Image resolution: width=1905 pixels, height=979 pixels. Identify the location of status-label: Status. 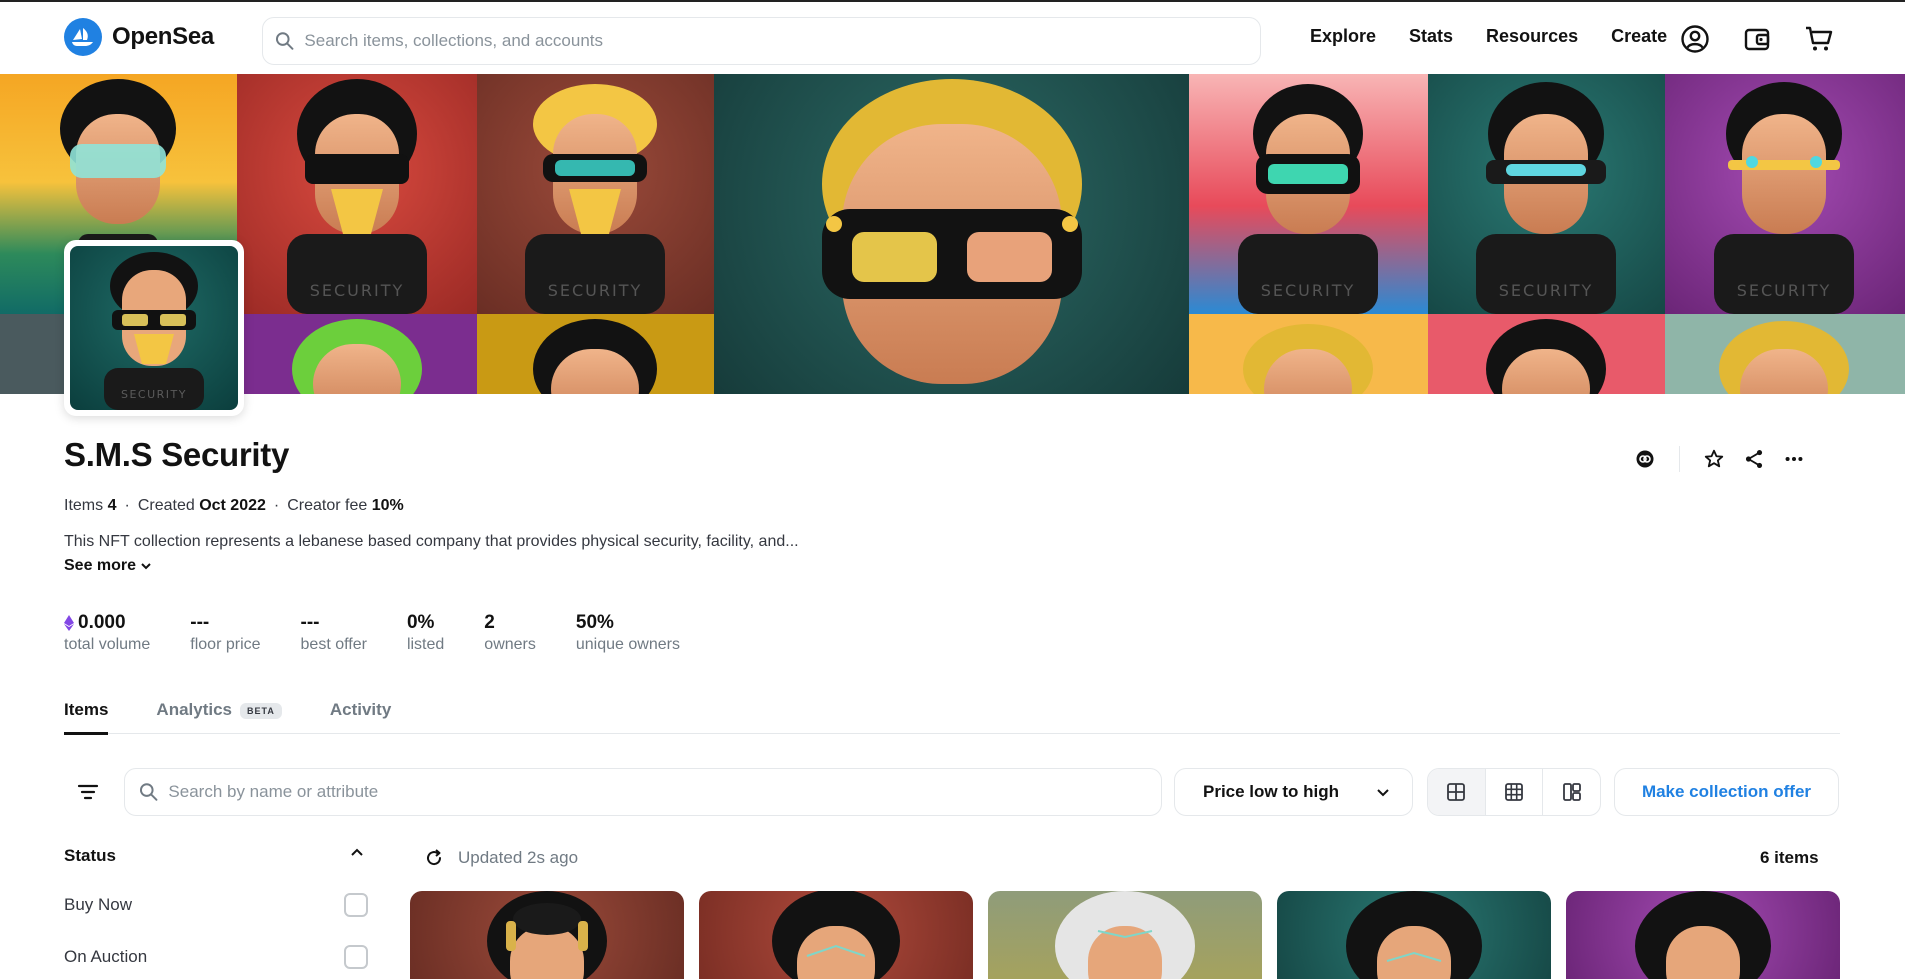
(90, 855).